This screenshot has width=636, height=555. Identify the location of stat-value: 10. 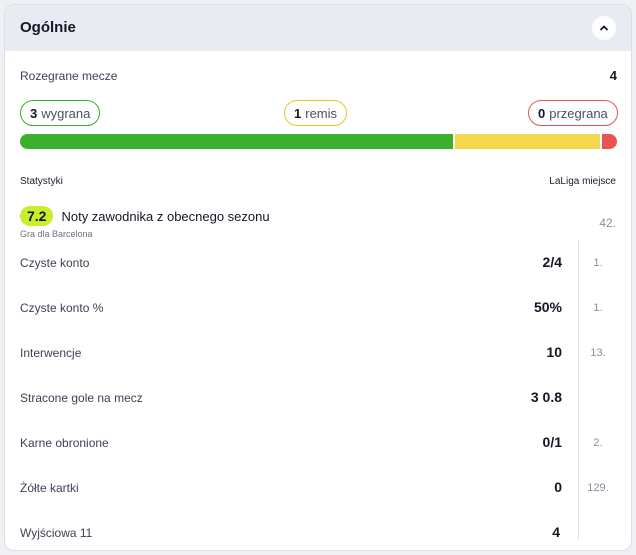
(554, 352).